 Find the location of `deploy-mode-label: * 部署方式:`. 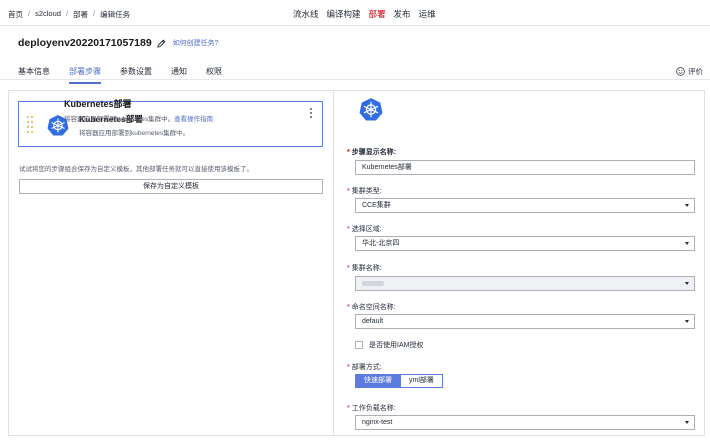

deploy-mode-label: * 部署方式: is located at coordinates (364, 367).